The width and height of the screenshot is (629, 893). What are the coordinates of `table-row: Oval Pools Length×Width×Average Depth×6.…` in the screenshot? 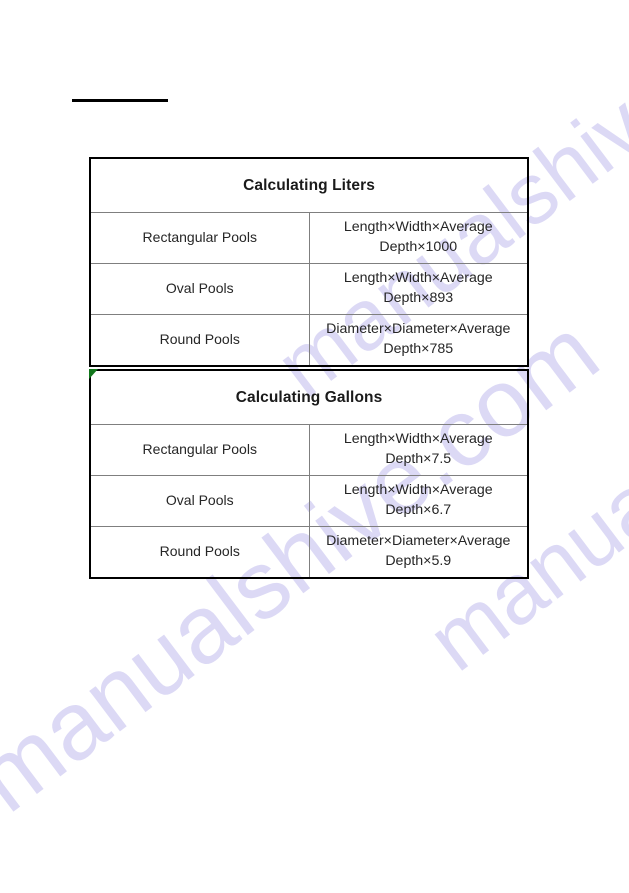 It's located at (309, 501).